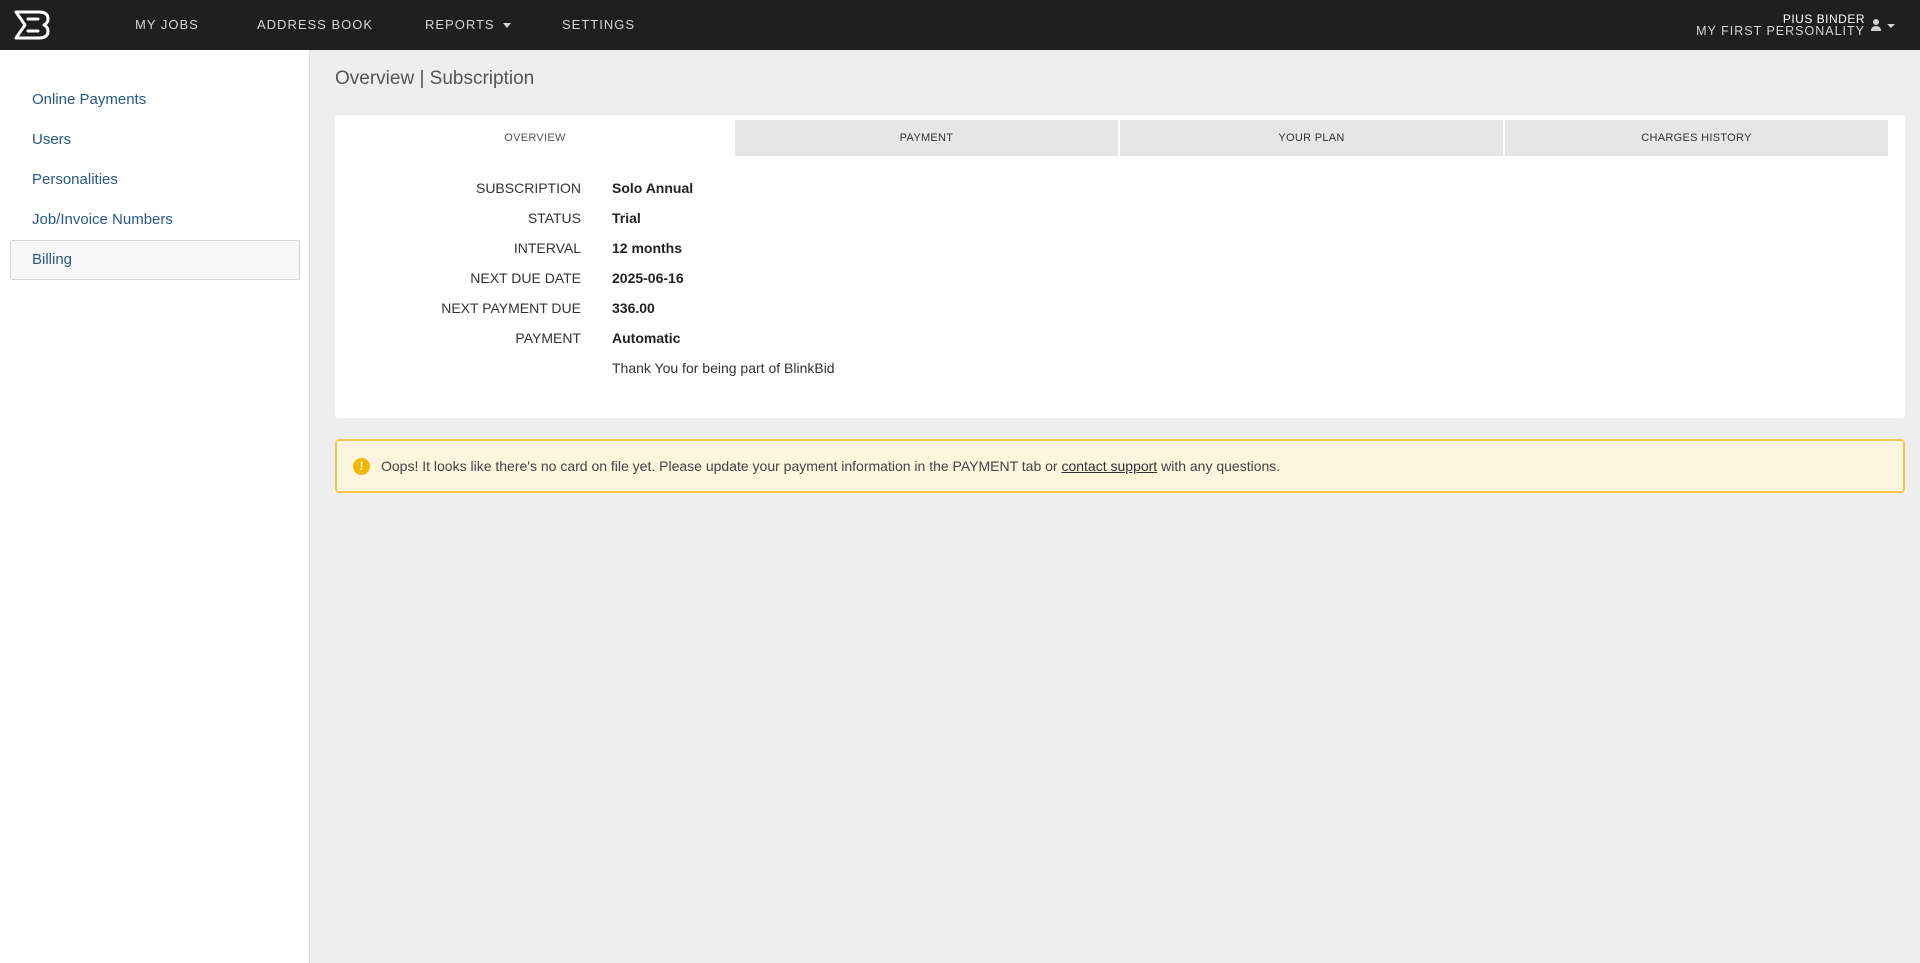 The width and height of the screenshot is (1920, 963). Describe the element at coordinates (653, 188) in the screenshot. I see `info-value: Solo Annual` at that location.